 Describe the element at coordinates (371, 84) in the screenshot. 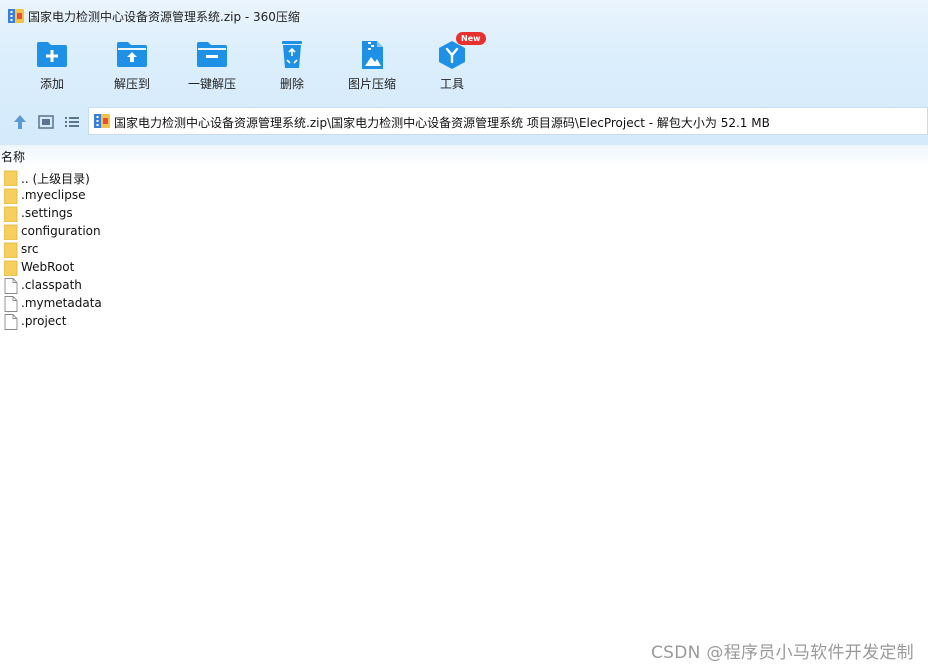

I see `image-compress-label: 图片压缩` at that location.